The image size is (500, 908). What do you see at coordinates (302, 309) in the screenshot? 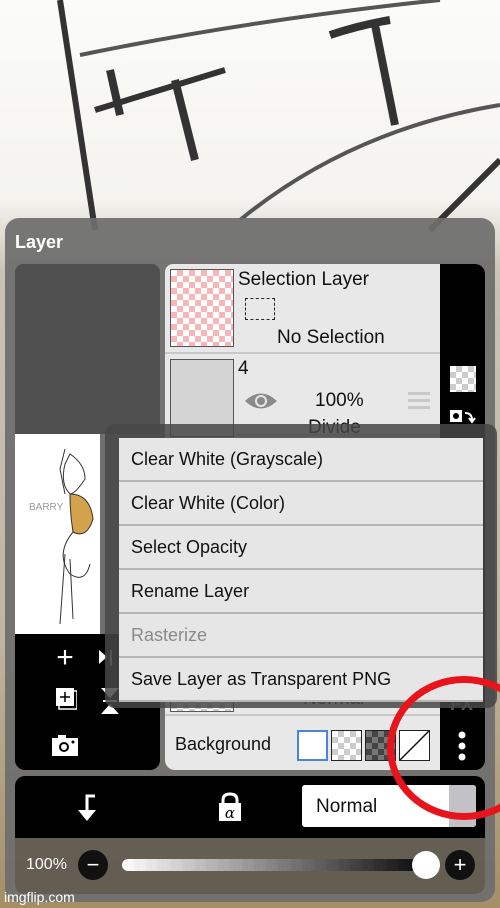
I see `layer-row-selection: Selection Layer No Selection` at bounding box center [302, 309].